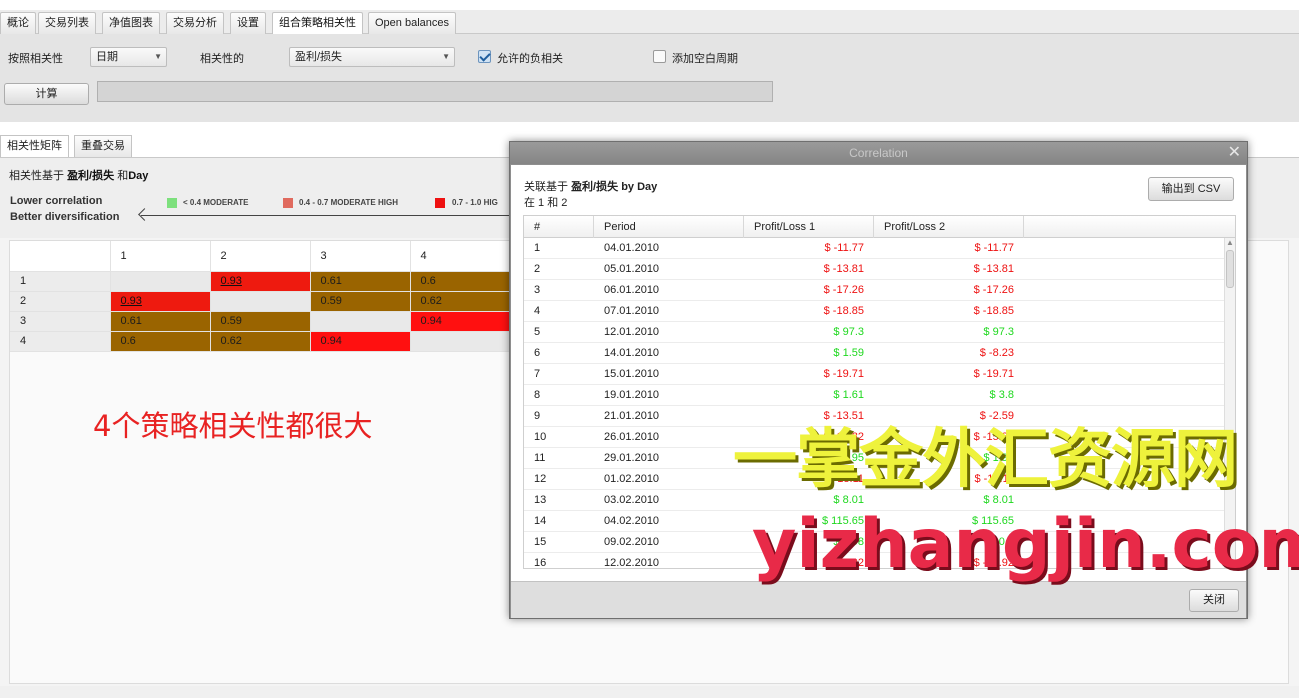 The width and height of the screenshot is (1299, 698). Describe the element at coordinates (1191, 189) in the screenshot. I see `export-csv-button: 输出到 CSV` at that location.